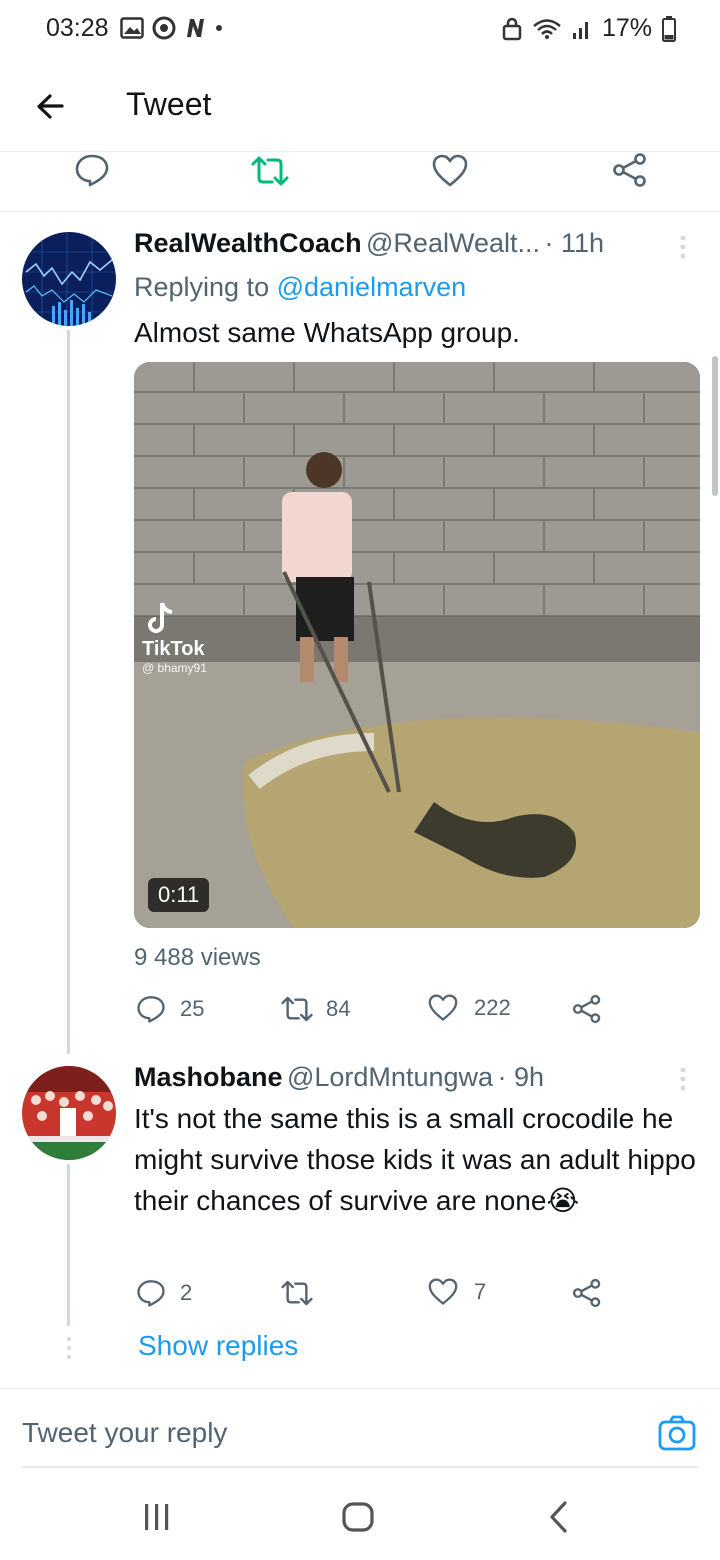 The image size is (720, 1560). I want to click on tweet-time: · 9h, so click(520, 1077).